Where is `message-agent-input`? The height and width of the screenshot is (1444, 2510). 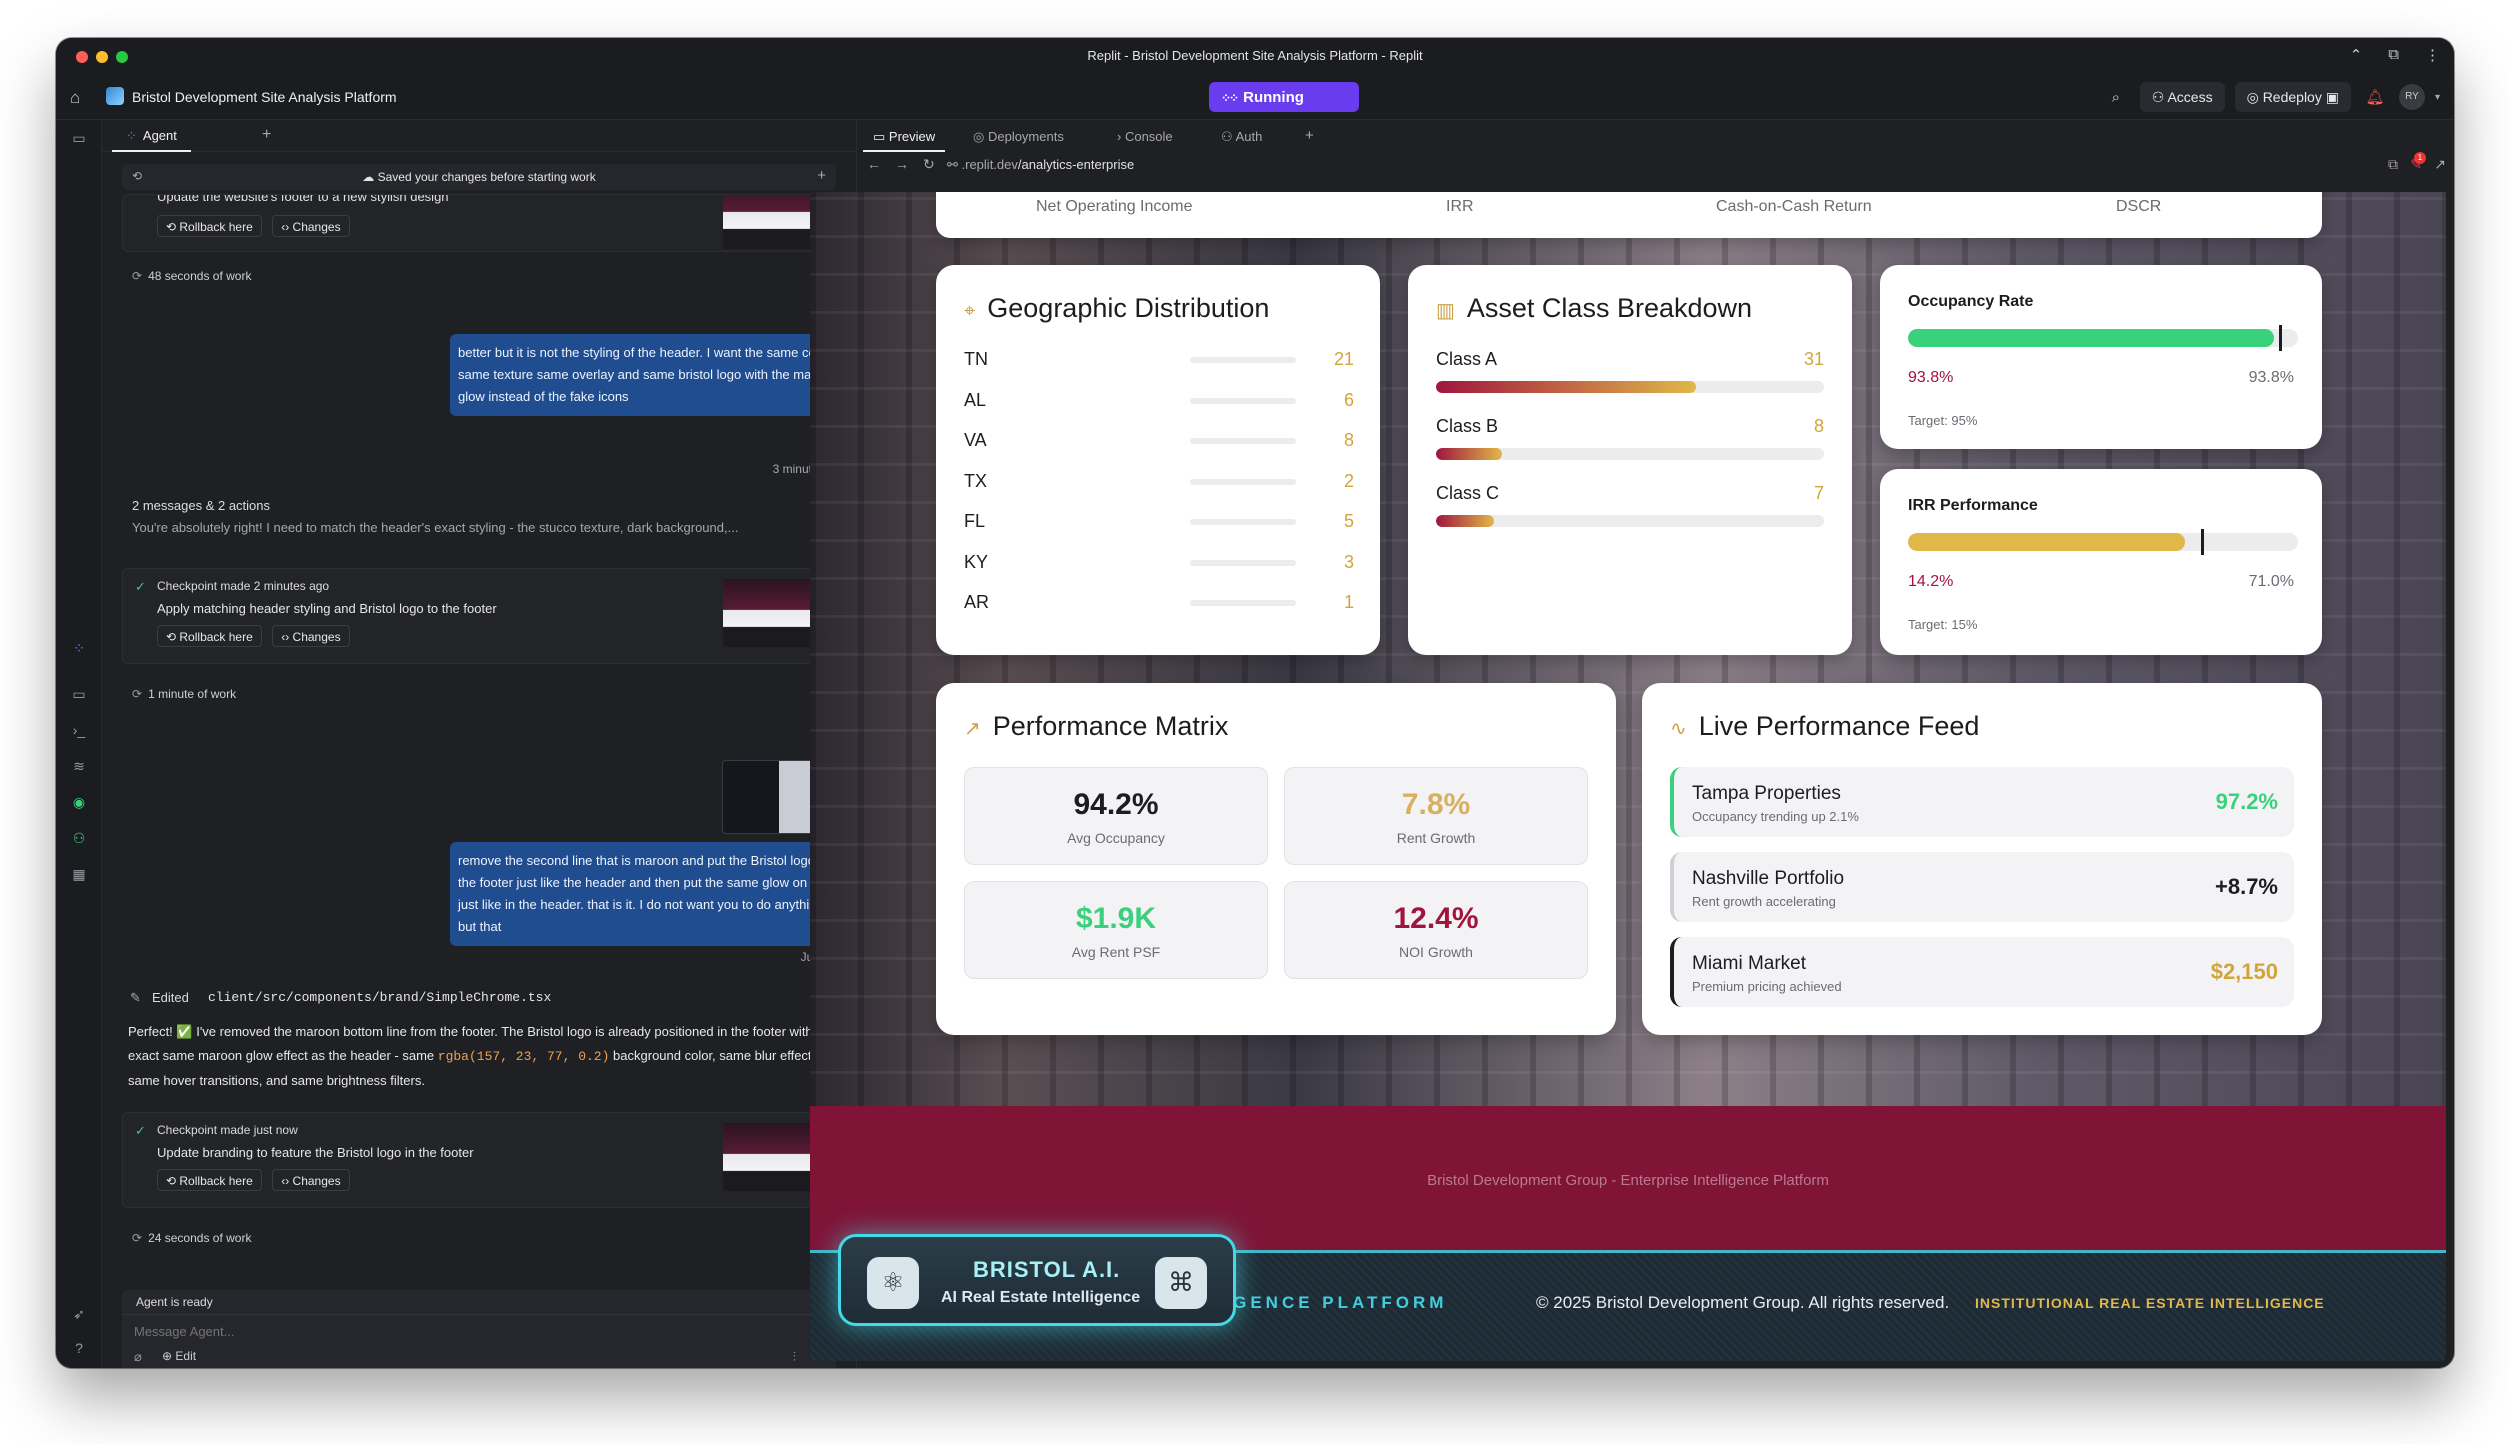
message-agent-input is located at coordinates (474, 1331).